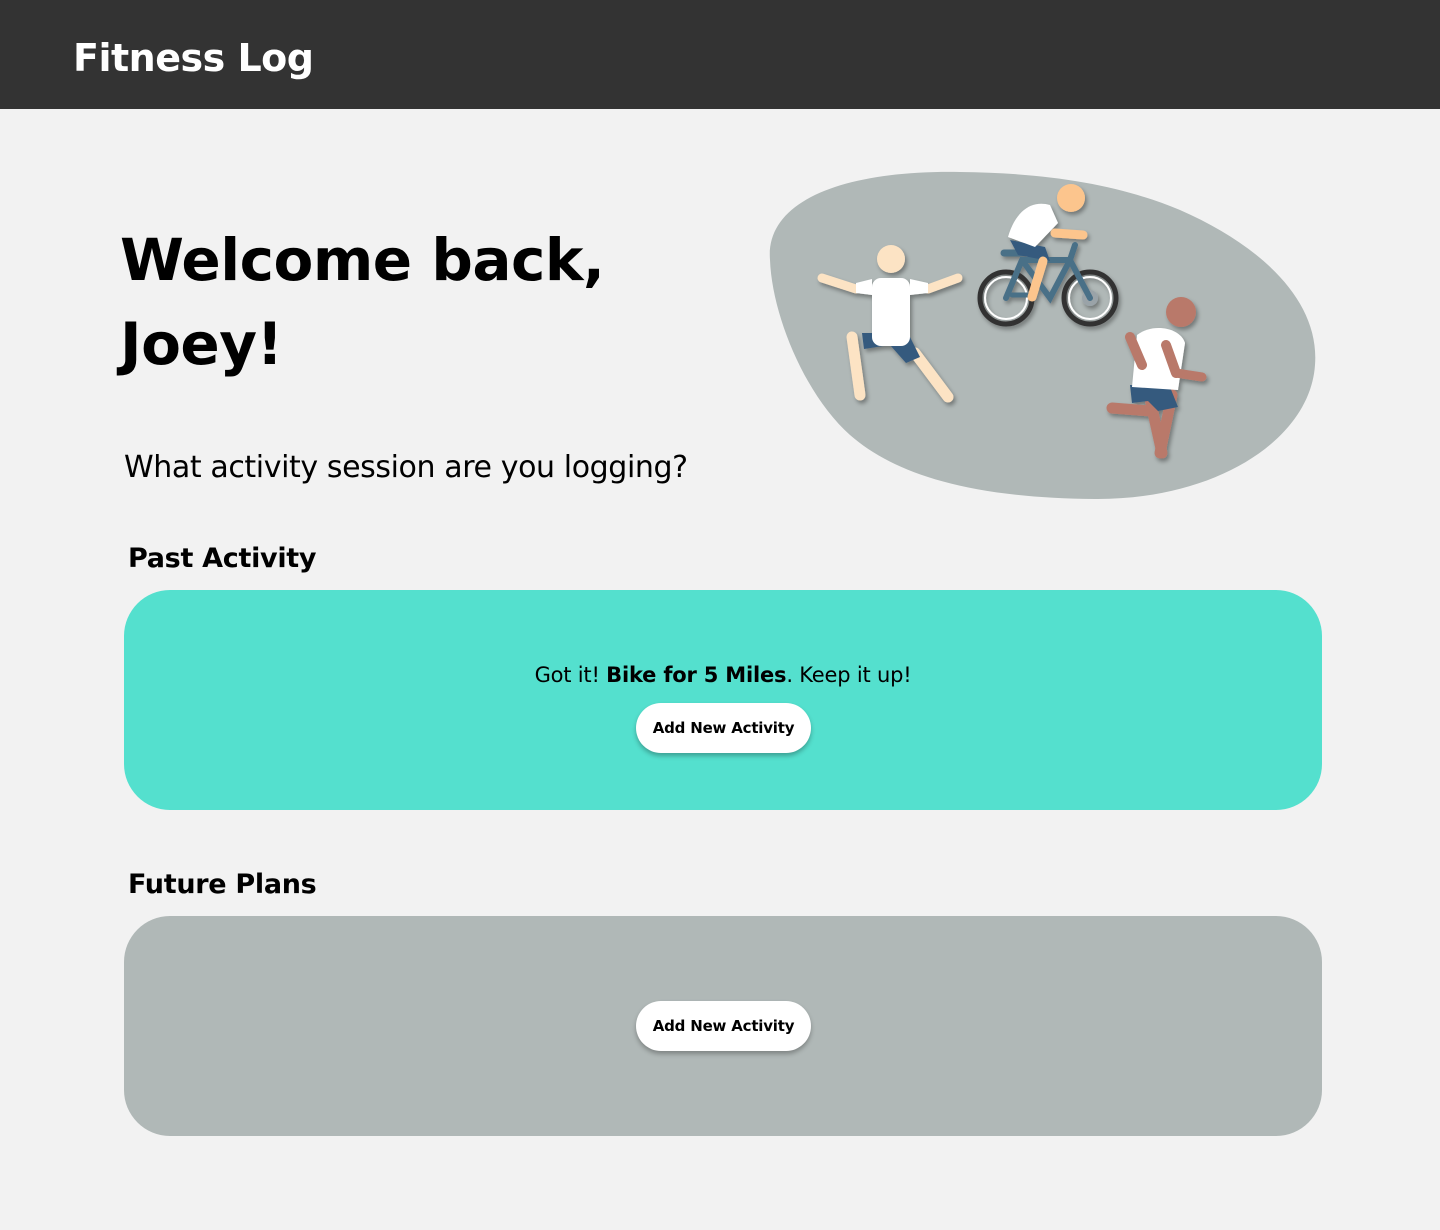 Image resolution: width=1440 pixels, height=1230 pixels. I want to click on future-plans-card: Add New Activity, so click(723, 1026).